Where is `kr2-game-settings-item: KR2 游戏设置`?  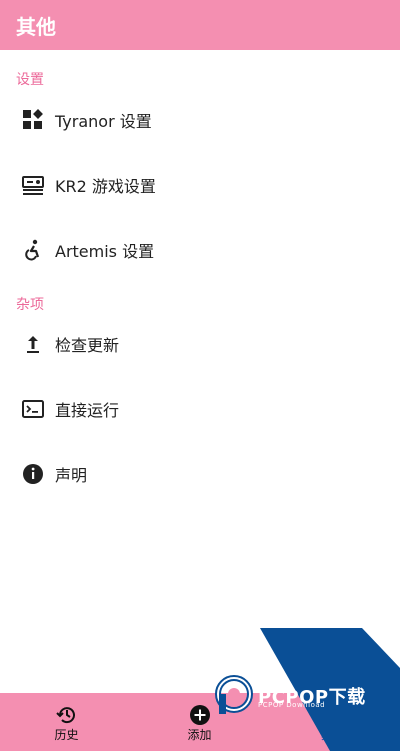 kr2-game-settings-item: KR2 游戏设置 is located at coordinates (200, 185).